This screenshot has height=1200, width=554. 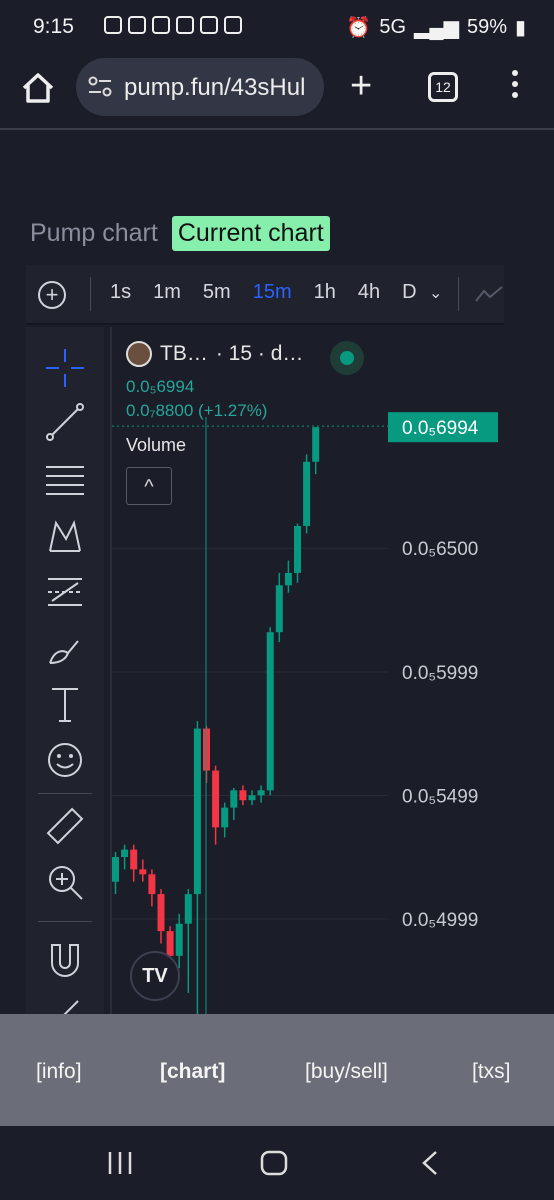 I want to click on nav-txs: [txs], so click(x=491, y=1072).